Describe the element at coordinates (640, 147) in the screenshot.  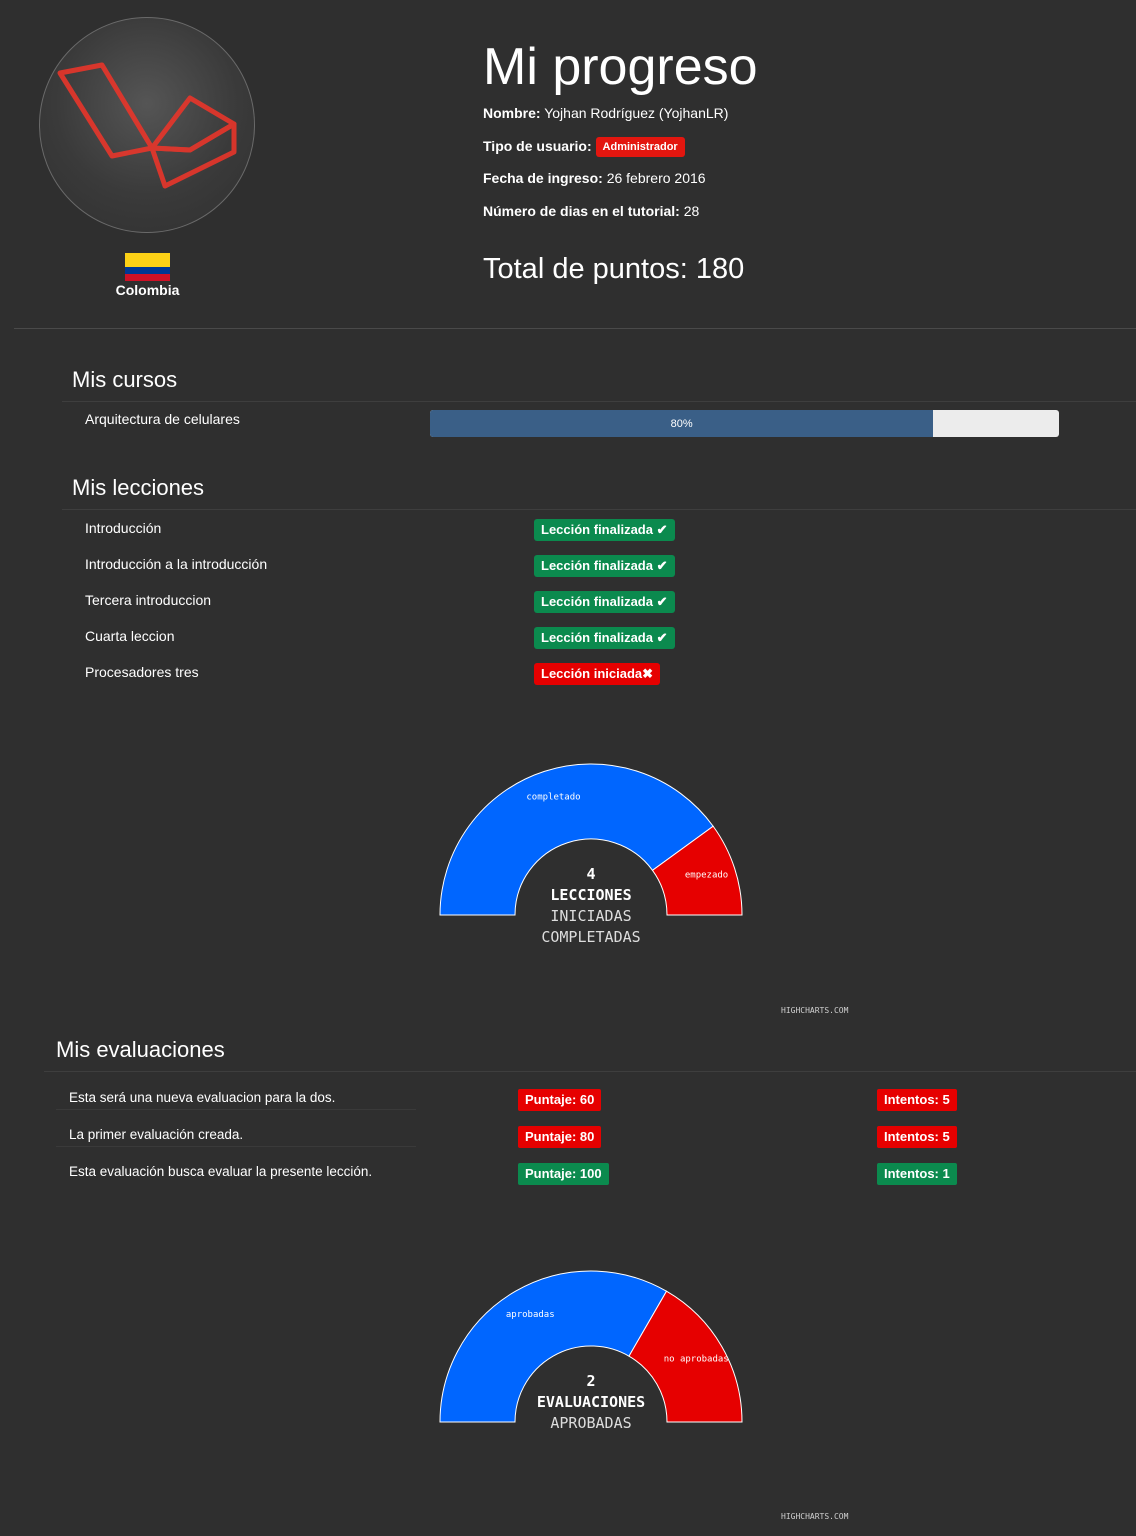
I see `user-type-badge: Administrador` at that location.